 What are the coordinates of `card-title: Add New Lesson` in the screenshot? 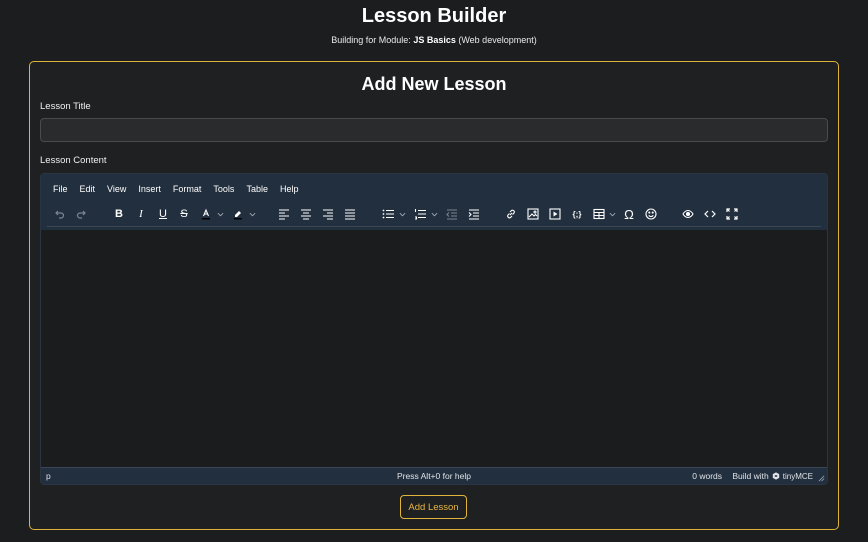 It's located at (434, 84).